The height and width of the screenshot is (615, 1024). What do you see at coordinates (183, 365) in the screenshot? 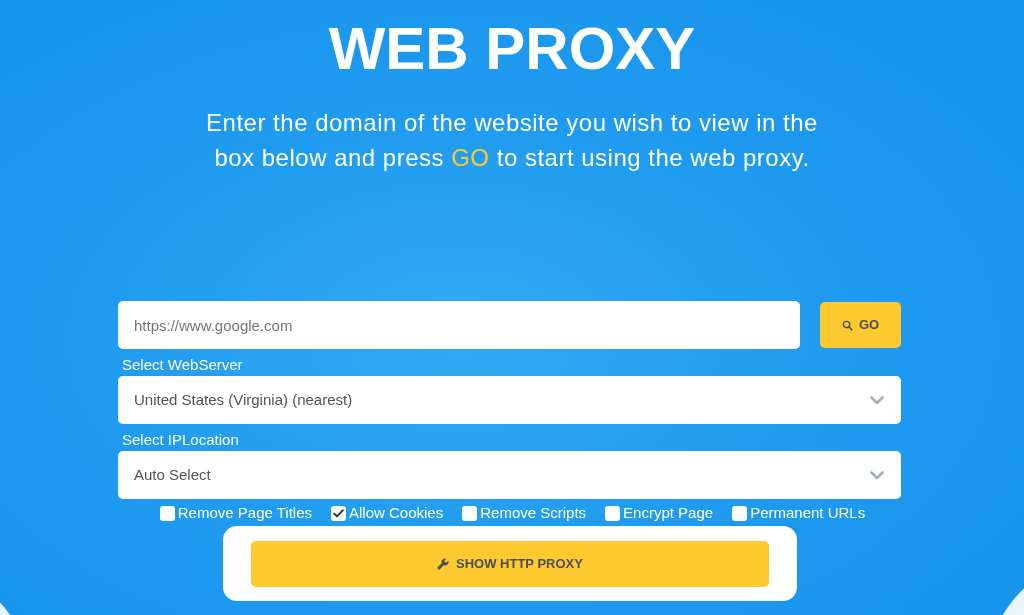
I see `select-label: Select WebServer` at bounding box center [183, 365].